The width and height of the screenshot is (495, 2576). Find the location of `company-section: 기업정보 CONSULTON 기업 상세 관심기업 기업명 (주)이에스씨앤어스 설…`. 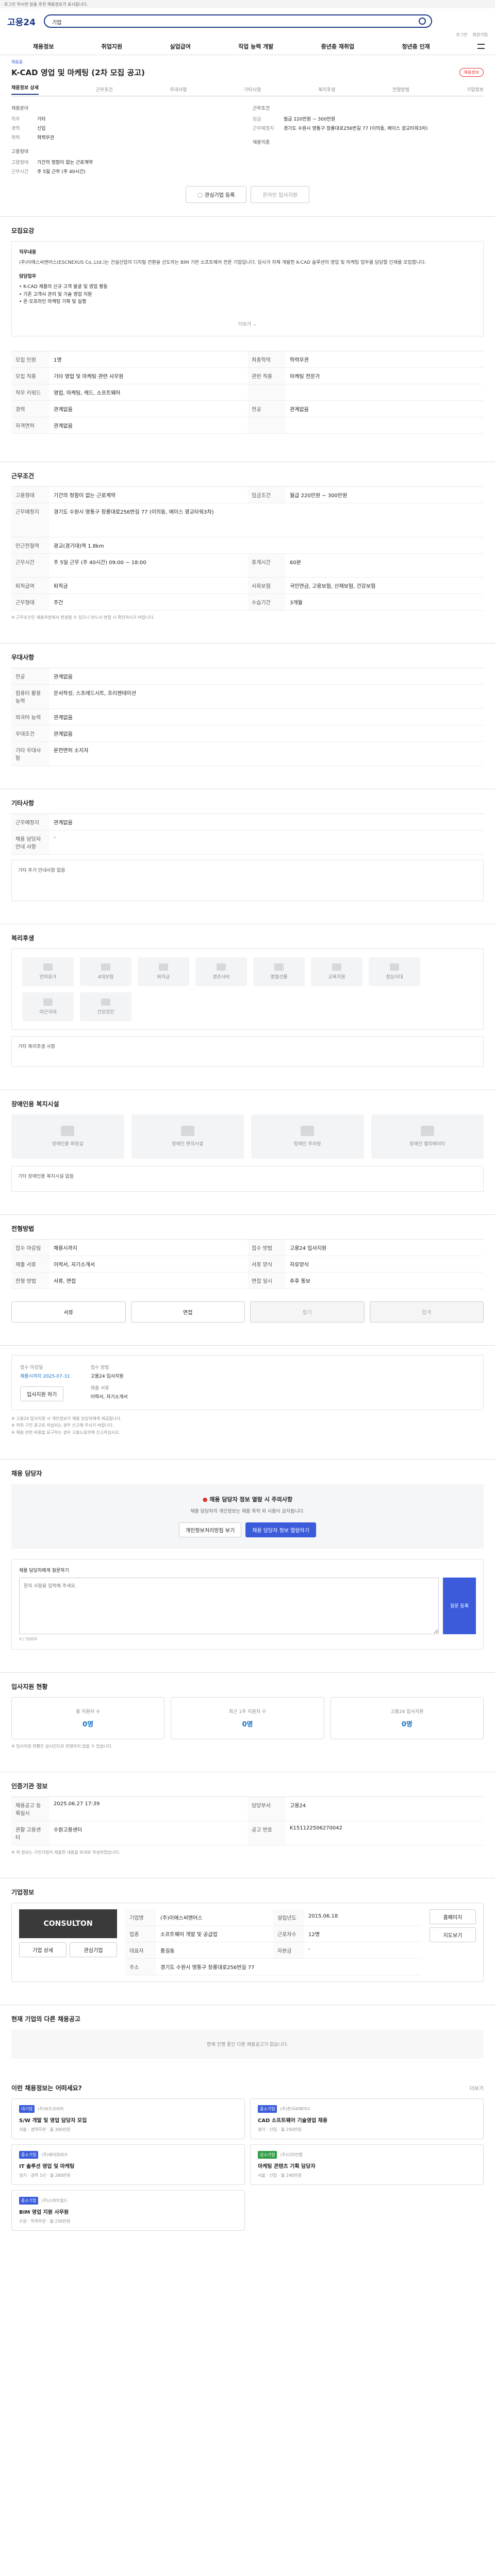

company-section: 기업정보 CONSULTON 기업 상세 관심기업 기업명 (주)이에스씨앤어스 설… is located at coordinates (247, 1933).